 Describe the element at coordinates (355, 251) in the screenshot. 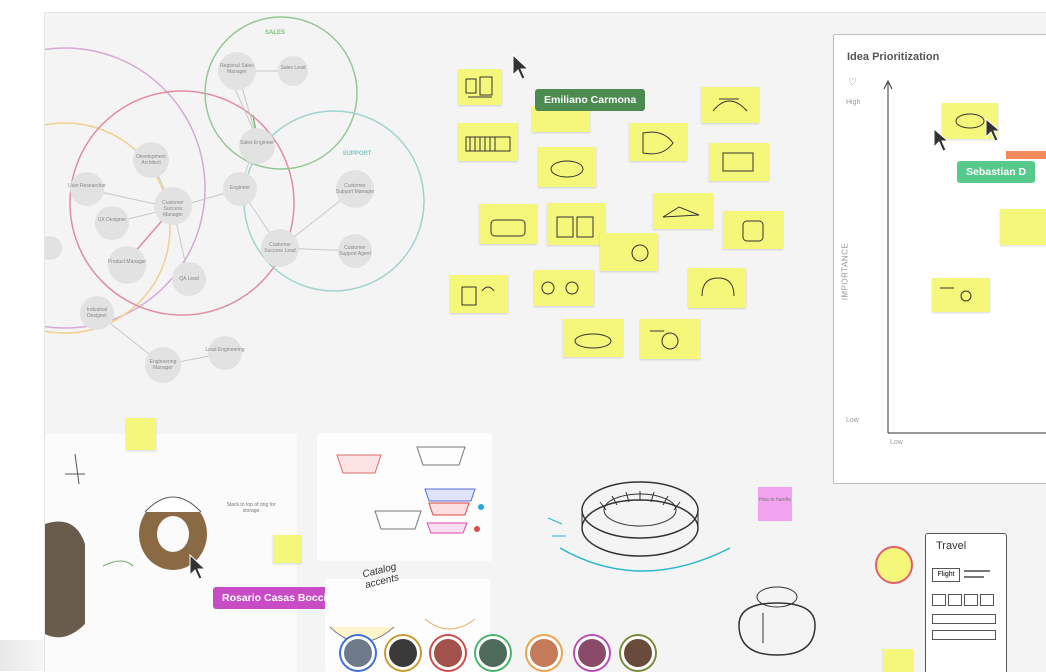

I see `node-customer-support-agent: Customer Support Agent` at that location.